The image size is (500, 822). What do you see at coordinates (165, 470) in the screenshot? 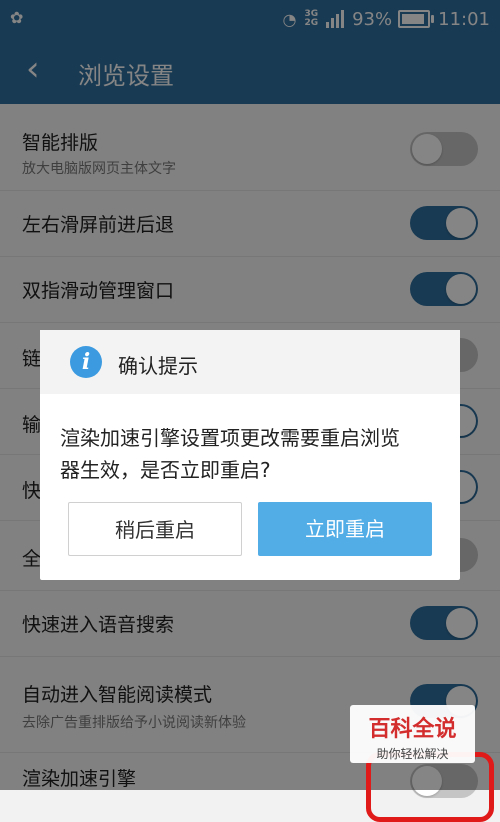
I see `dialog-message-line: 器生效，是否立即重启?` at bounding box center [165, 470].